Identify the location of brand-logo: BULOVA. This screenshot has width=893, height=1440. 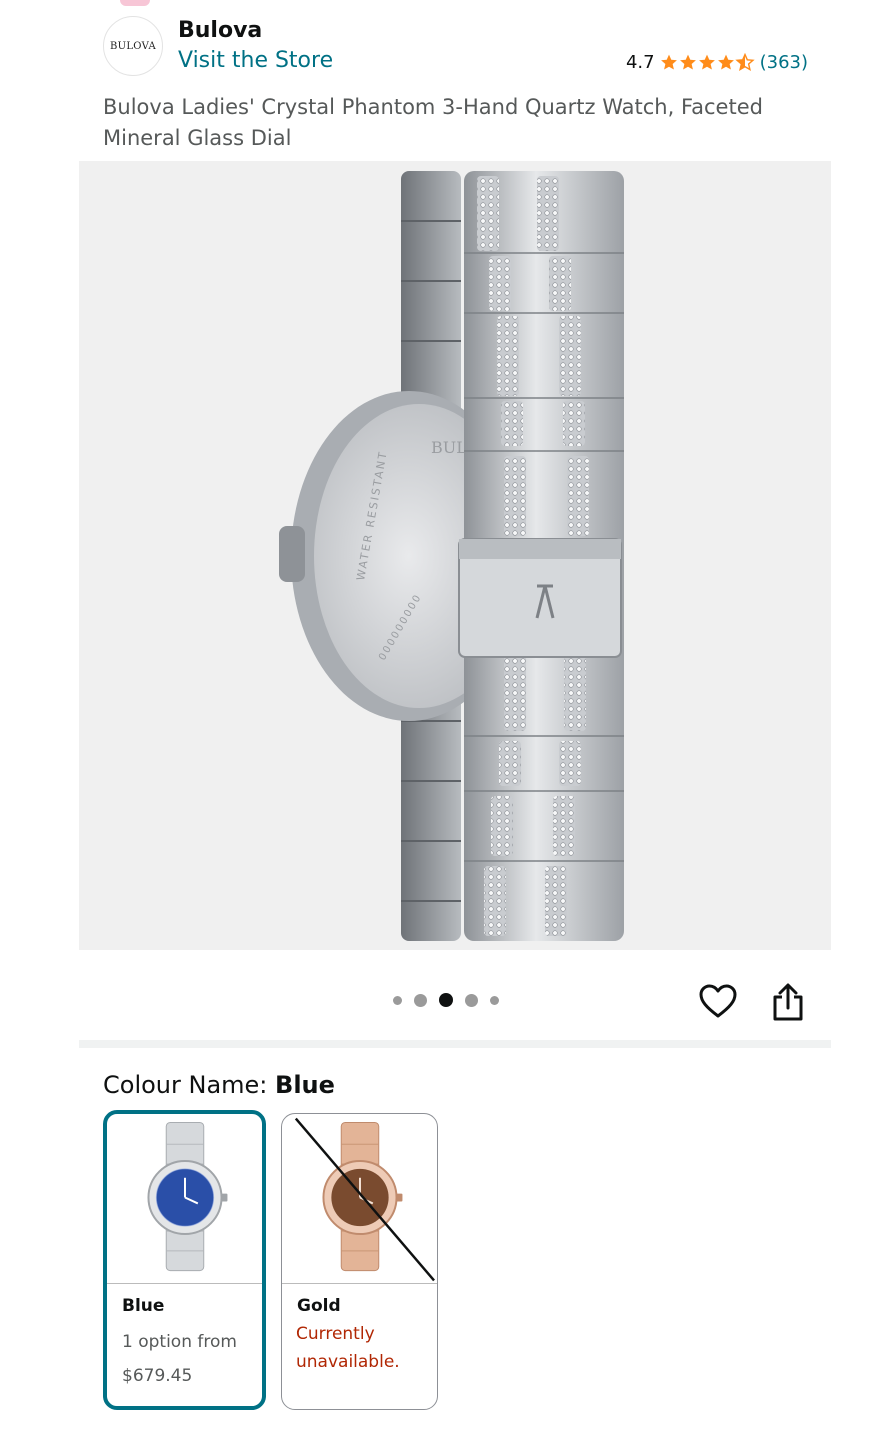
(133, 46).